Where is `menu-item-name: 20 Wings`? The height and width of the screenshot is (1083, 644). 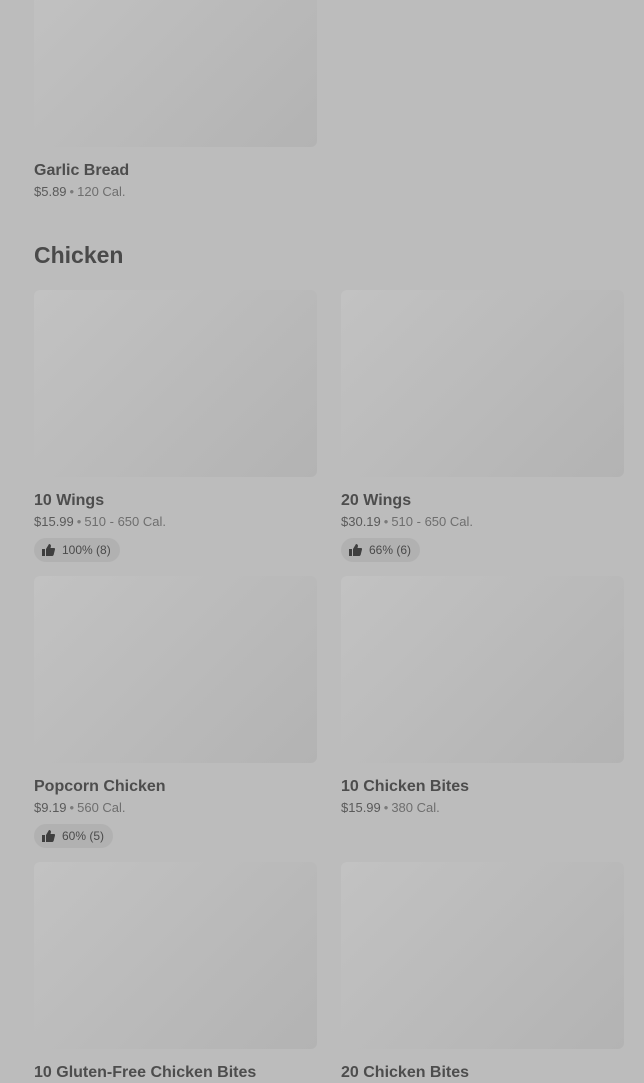 menu-item-name: 20 Wings is located at coordinates (376, 500).